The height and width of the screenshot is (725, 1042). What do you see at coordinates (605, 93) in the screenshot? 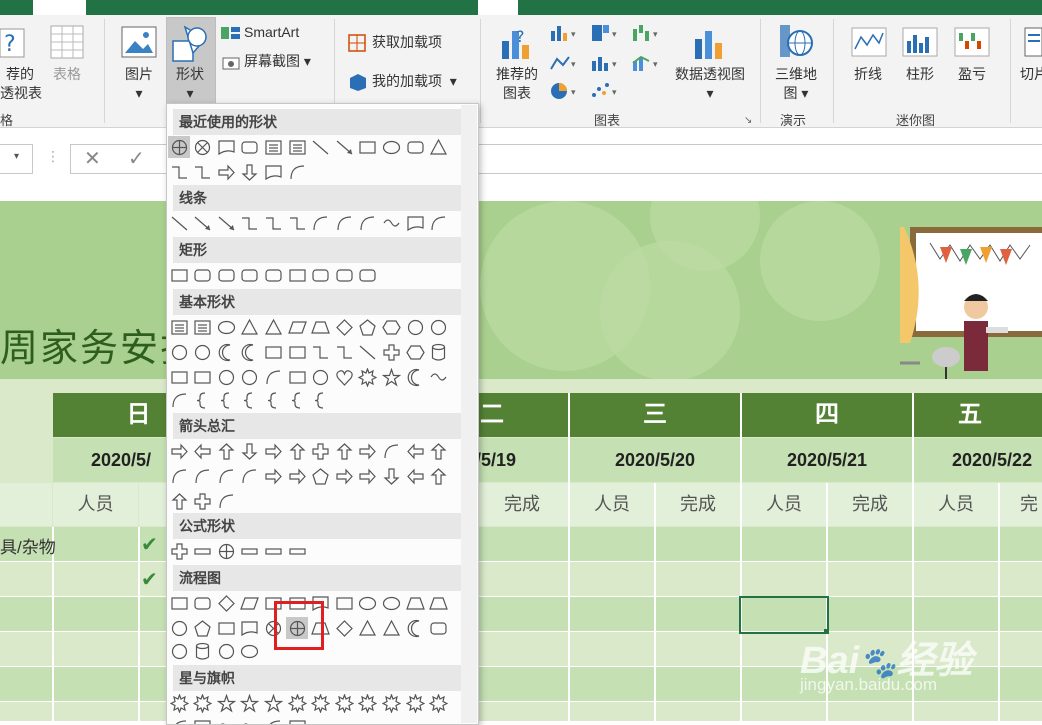
I see `scatter-chart-icon: ▾` at bounding box center [605, 93].